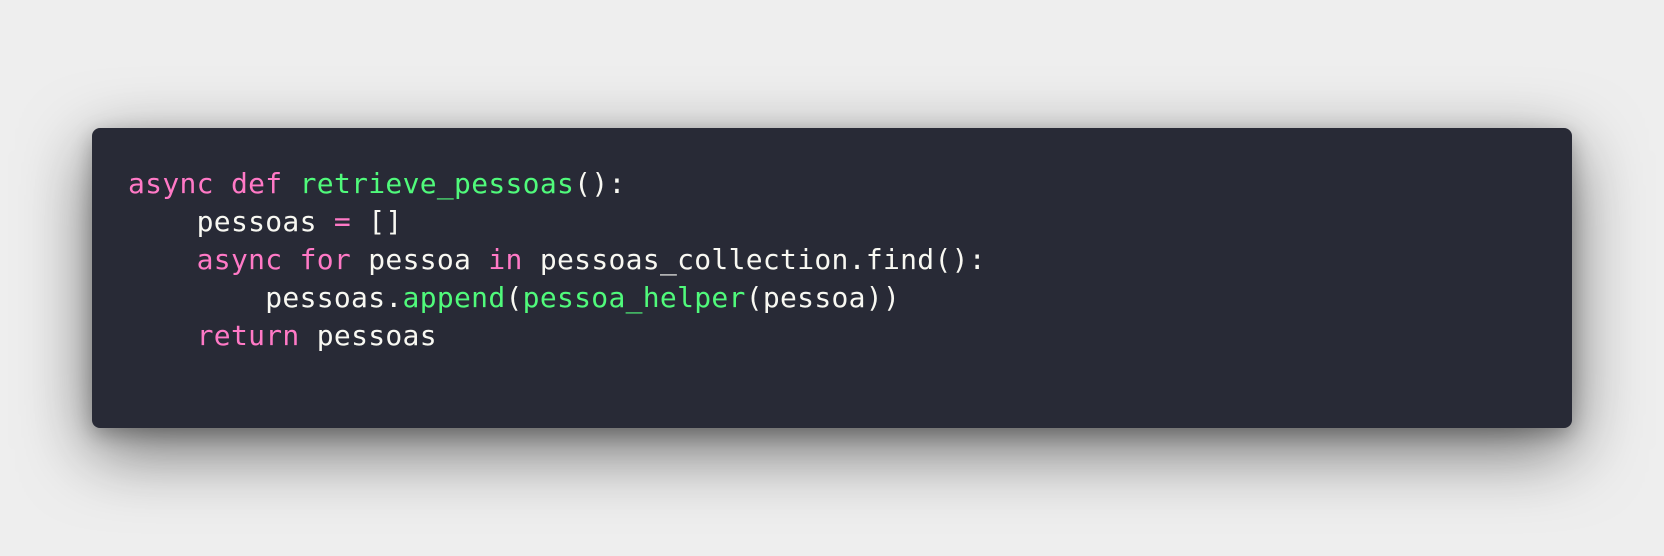  Describe the element at coordinates (248, 335) in the screenshot. I see `code-keyword: return` at that location.